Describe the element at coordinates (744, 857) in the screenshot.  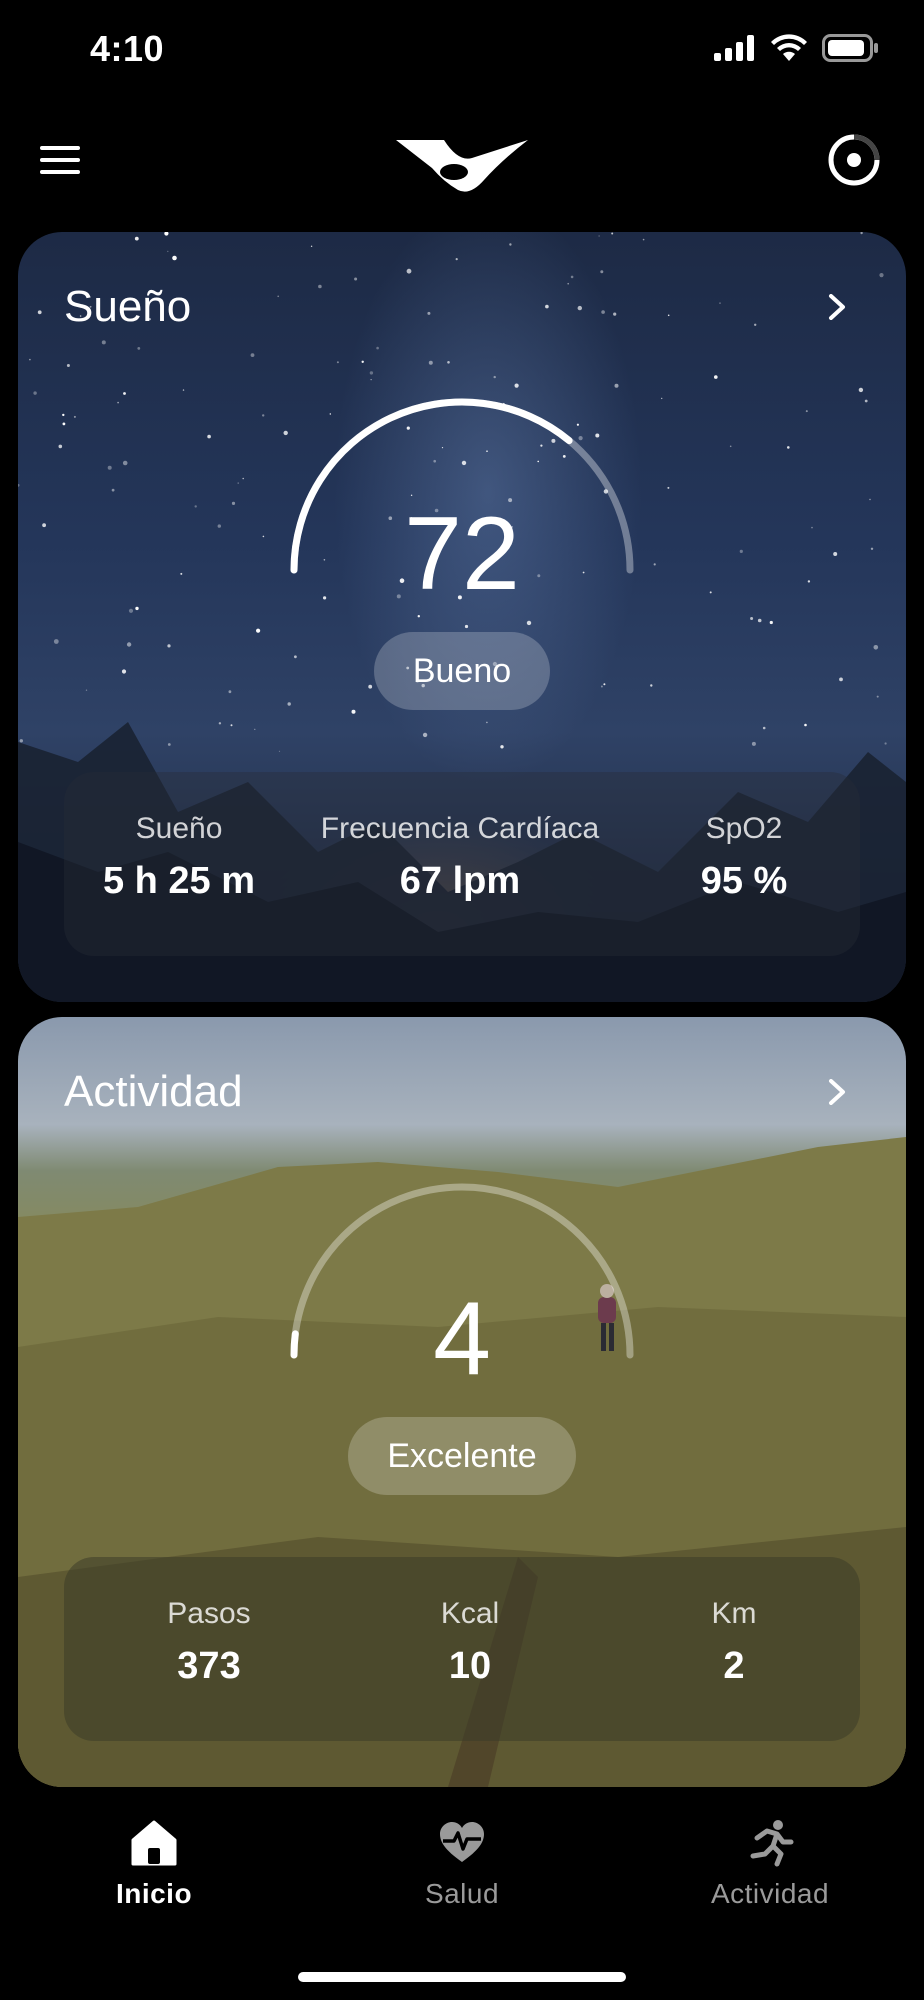
I see `sleep-stat-spo2: SpO2 95 %` at that location.